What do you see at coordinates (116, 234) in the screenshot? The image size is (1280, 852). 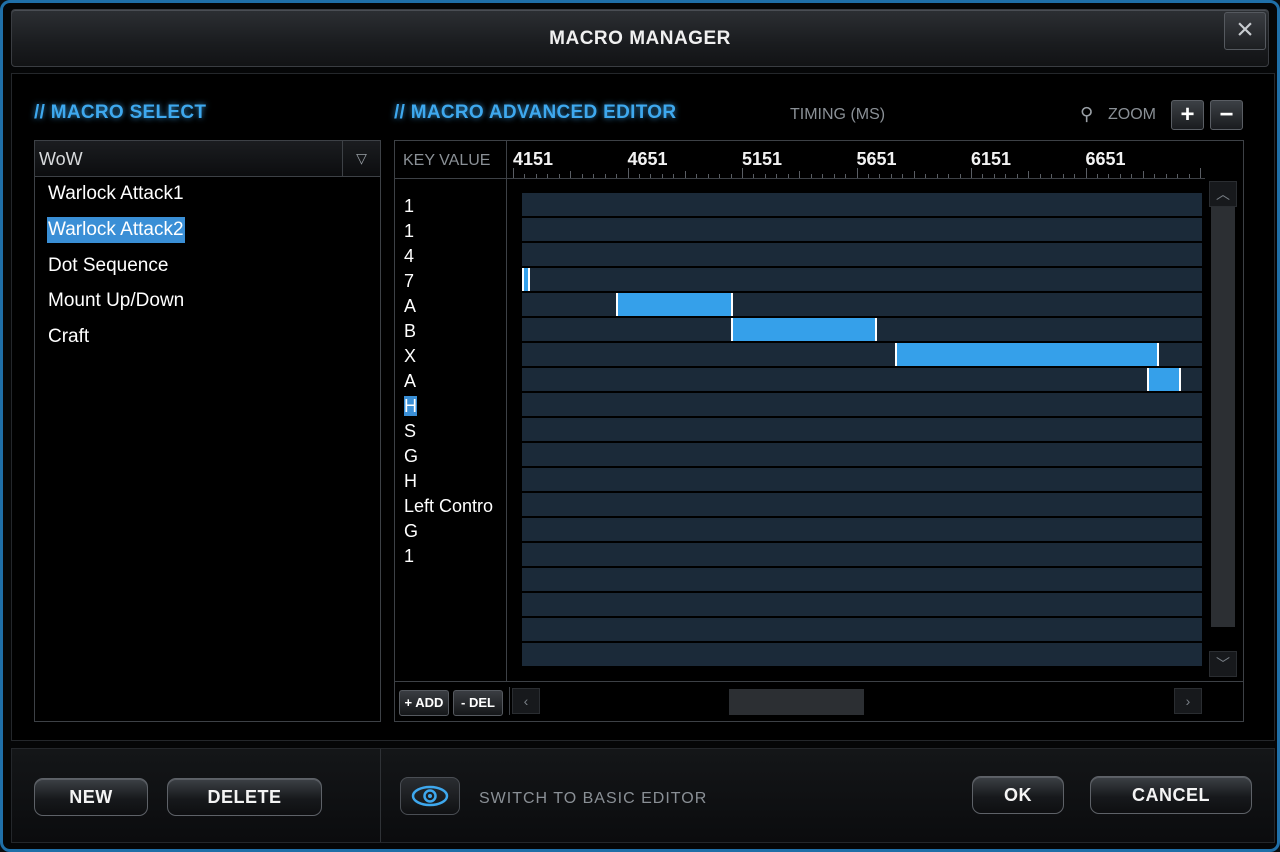 I see `macro-list-item: Warlock Attack2` at bounding box center [116, 234].